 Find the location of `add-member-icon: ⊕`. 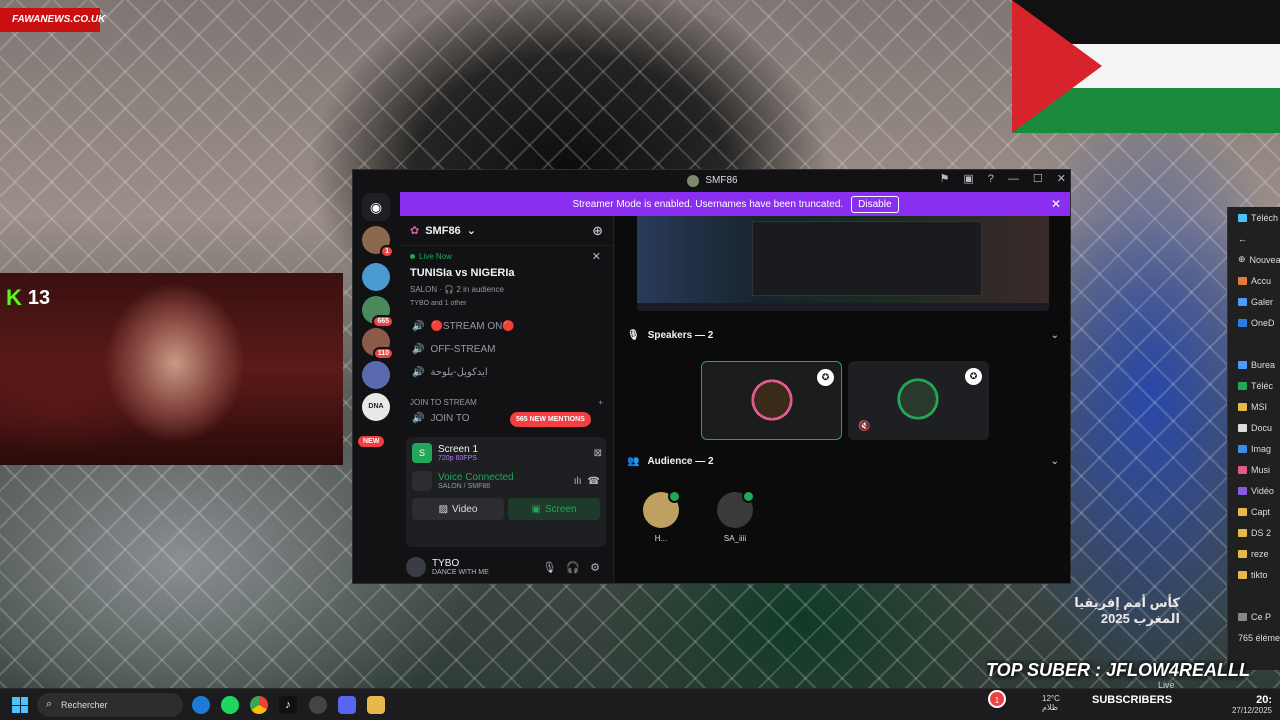

add-member-icon: ⊕ is located at coordinates (597, 231).